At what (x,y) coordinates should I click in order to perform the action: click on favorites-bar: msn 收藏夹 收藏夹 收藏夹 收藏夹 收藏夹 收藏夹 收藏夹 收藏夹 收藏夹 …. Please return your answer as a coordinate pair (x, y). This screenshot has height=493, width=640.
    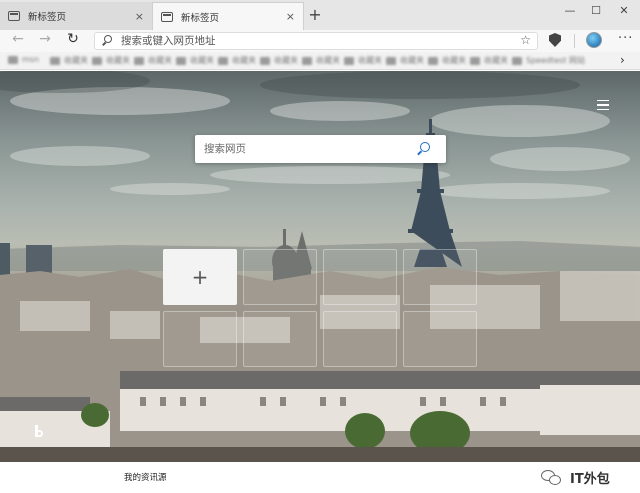
    Looking at the image, I should click on (320, 61).